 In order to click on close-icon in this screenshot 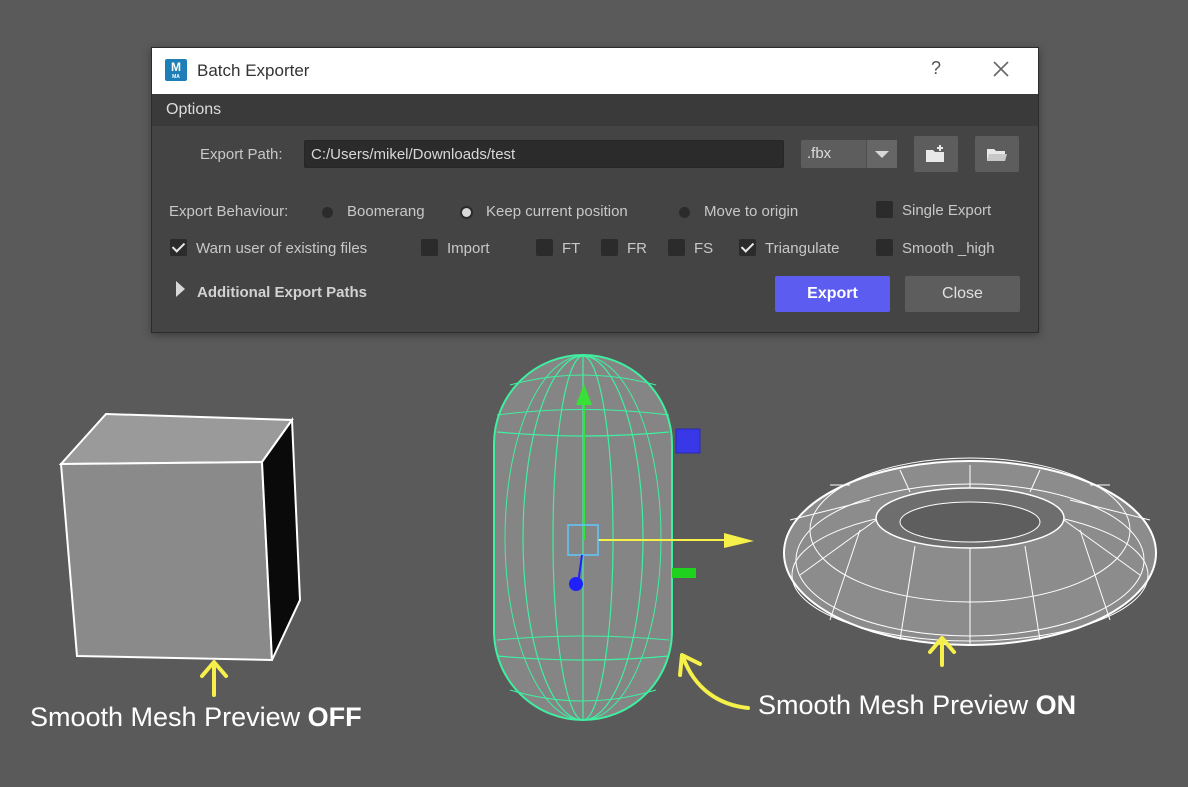, I will do `click(1001, 69)`.